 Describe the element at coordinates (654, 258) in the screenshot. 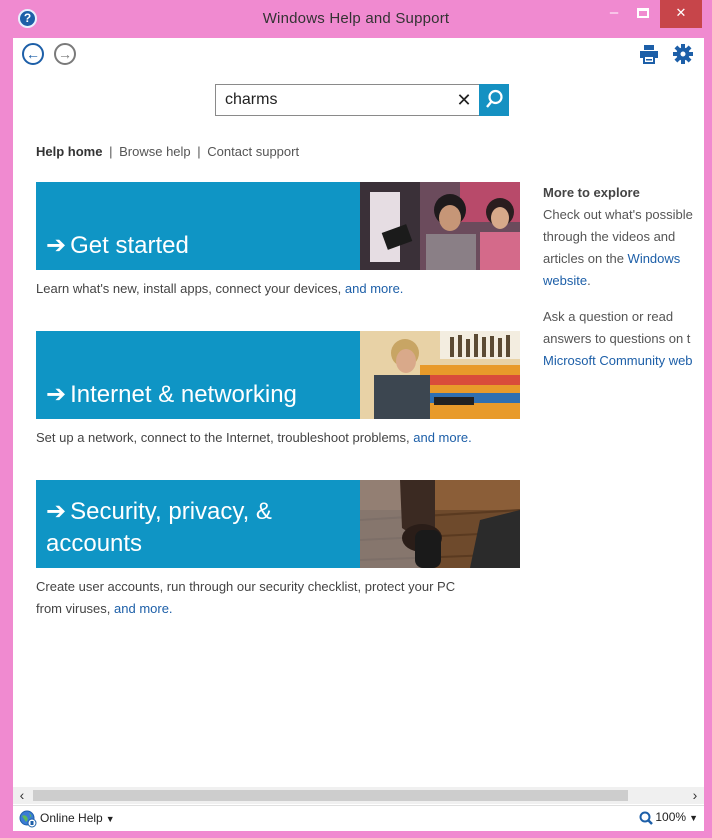

I see `windows-website-link-part1: Windows` at that location.